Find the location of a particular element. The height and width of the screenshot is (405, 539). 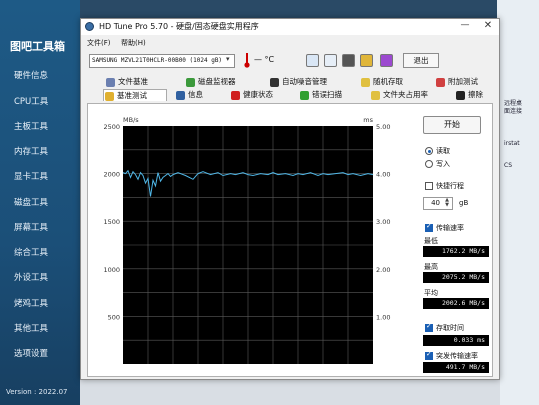

drive-select: SAMSUNG MZVL21T0HCLR-00B00 (1024 gB) is located at coordinates (162, 61).